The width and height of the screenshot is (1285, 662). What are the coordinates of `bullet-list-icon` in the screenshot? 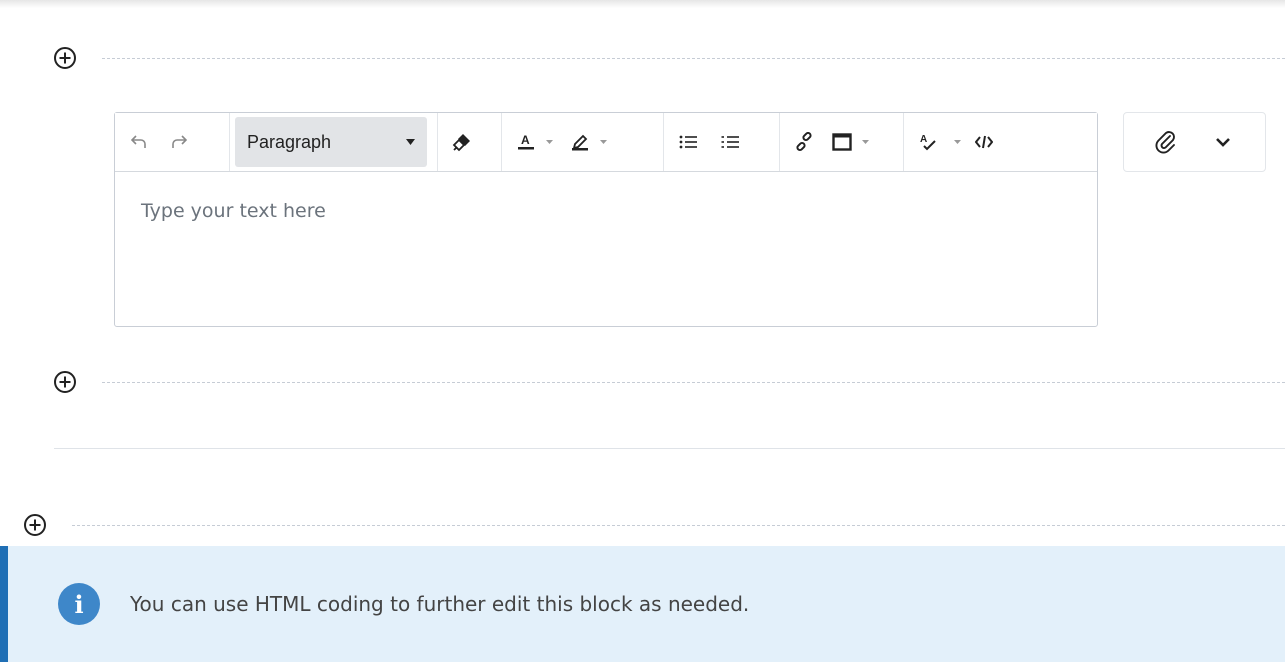 It's located at (688, 142).